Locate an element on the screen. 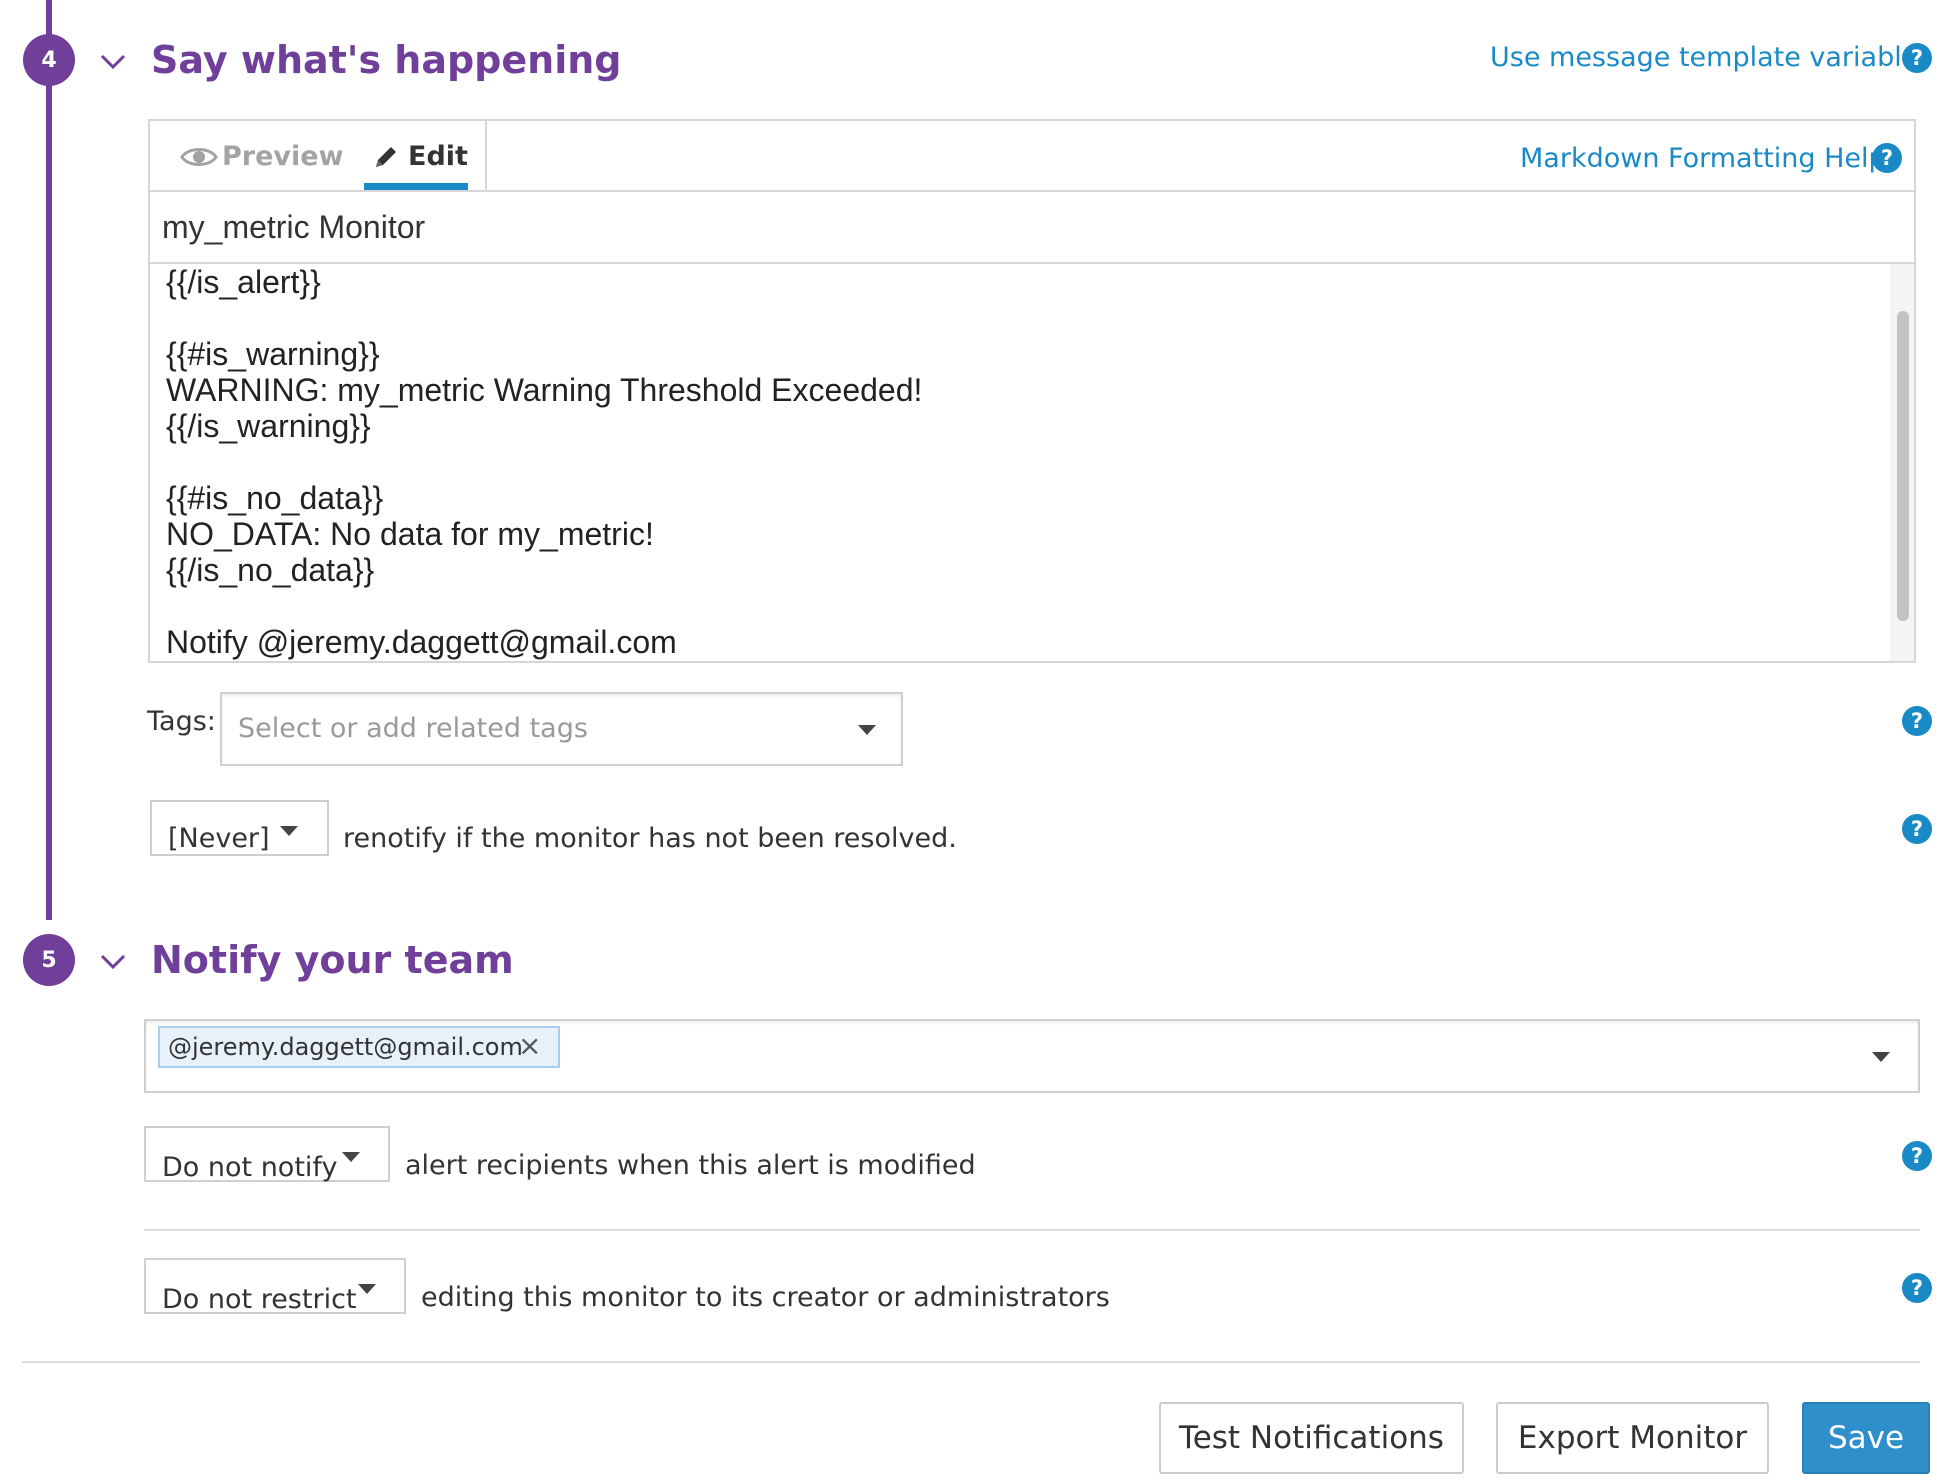 Image resolution: width=1940 pixels, height=1482 pixels. markdown-help-link: Markdown Formatting Help is located at coordinates (1703, 158).